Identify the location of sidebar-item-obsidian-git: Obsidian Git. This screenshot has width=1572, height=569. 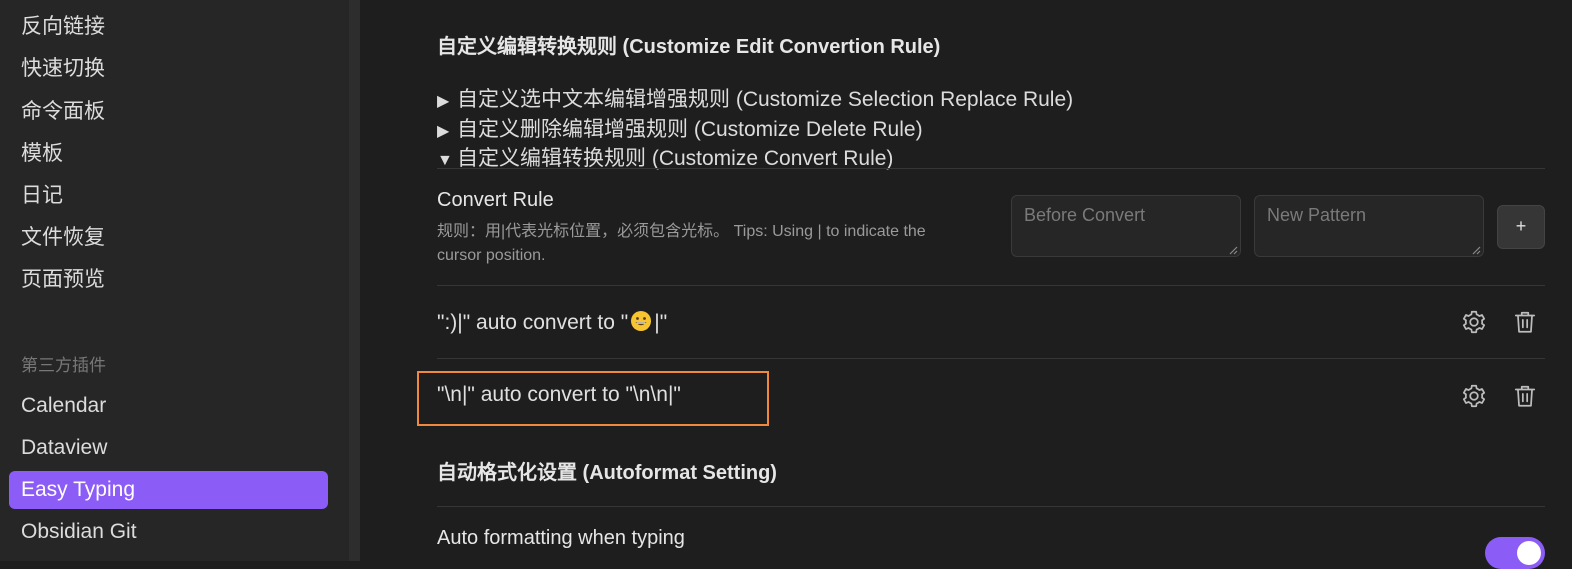
(168, 532).